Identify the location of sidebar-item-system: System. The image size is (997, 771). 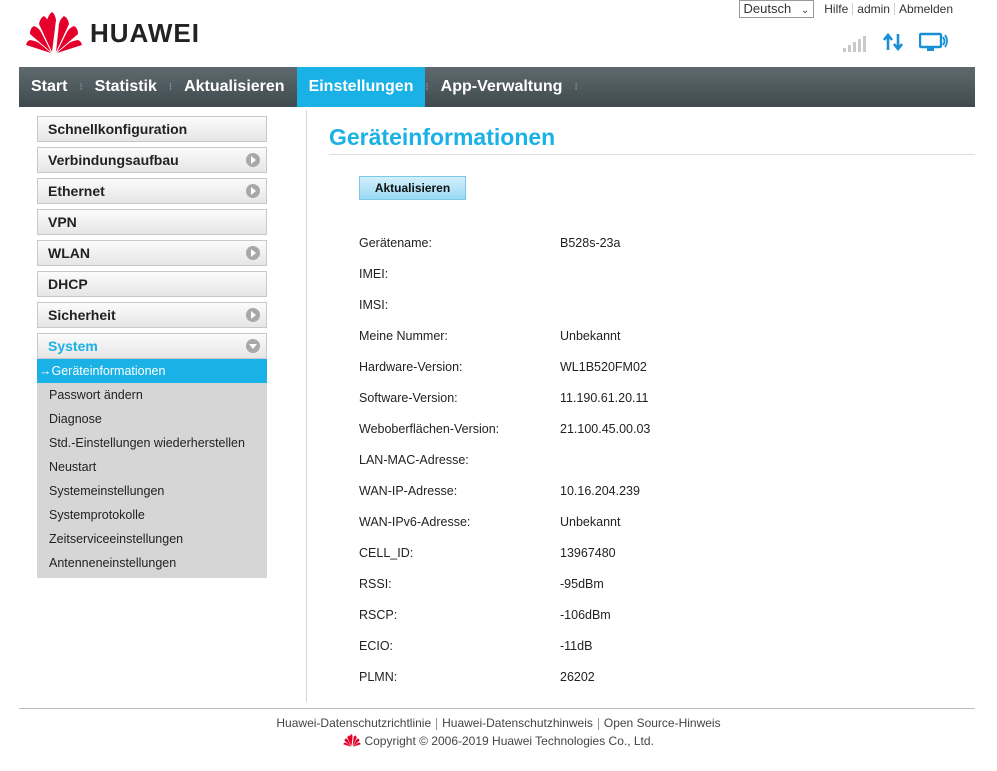
(152, 346).